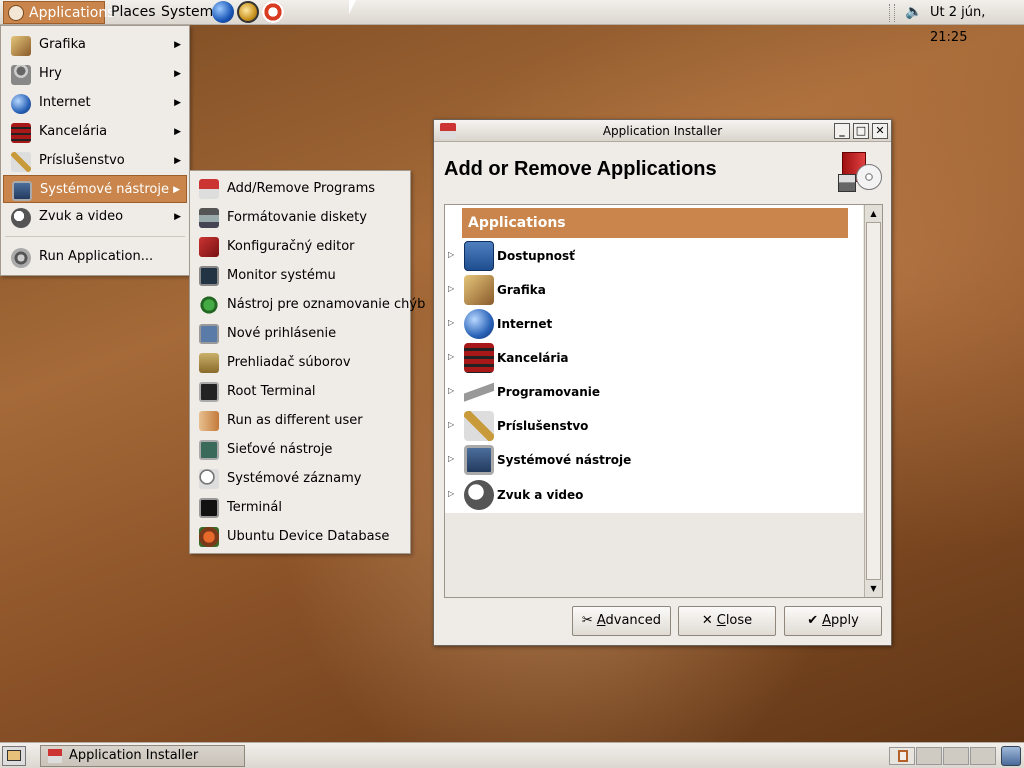  What do you see at coordinates (271, 391) in the screenshot?
I see `submenu-item-label: Root Terminal` at bounding box center [271, 391].